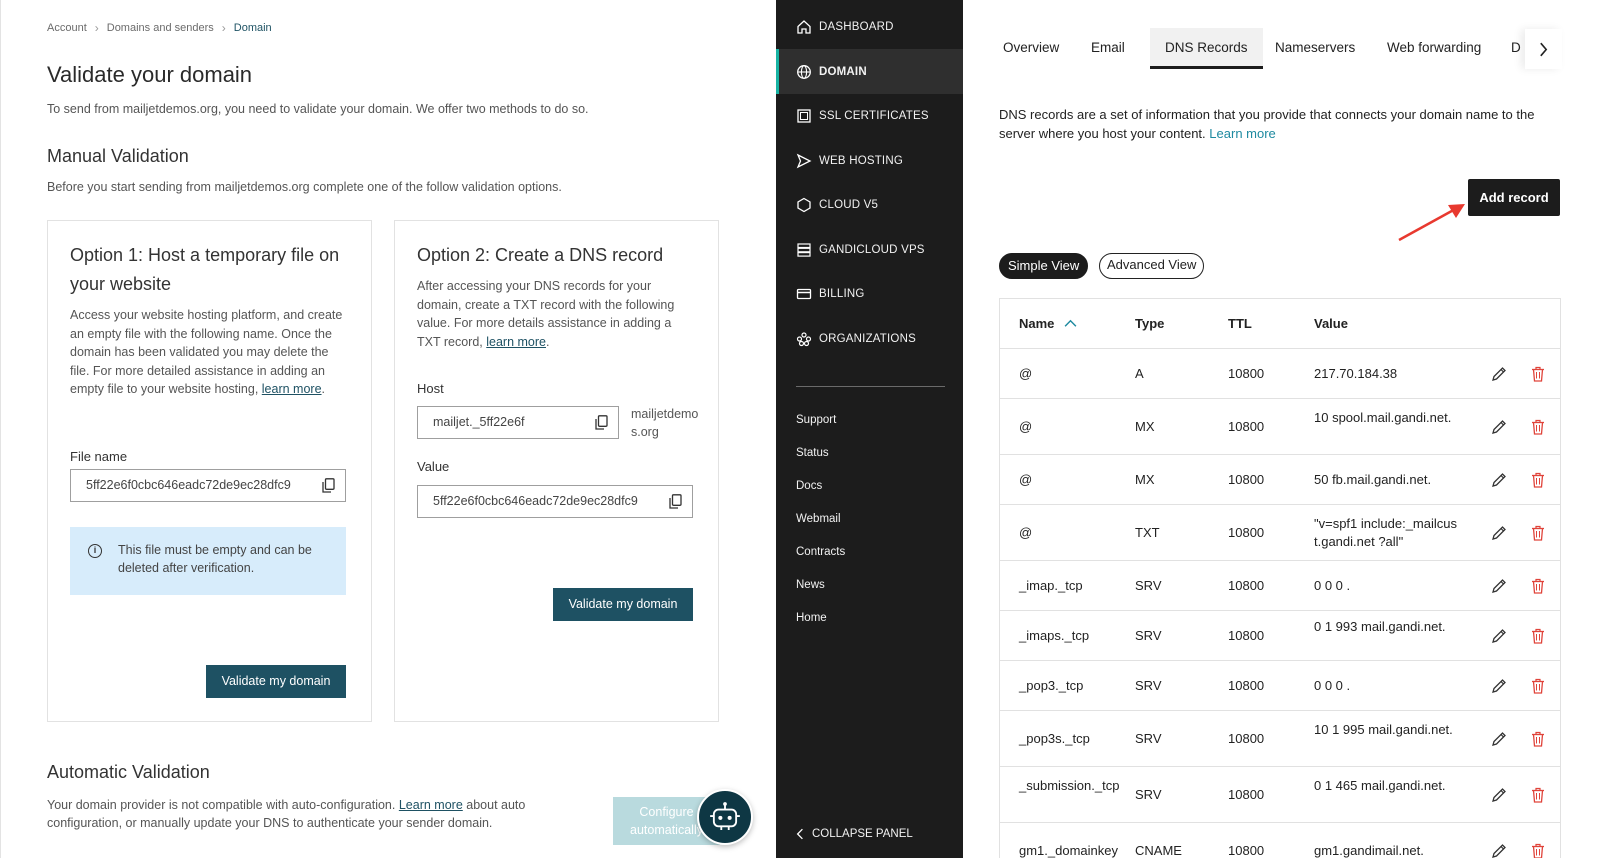 Image resolution: width=1600 pixels, height=858 pixels. Describe the element at coordinates (431, 805) in the screenshot. I see `automatic-learn-more-link: Learn more` at that location.